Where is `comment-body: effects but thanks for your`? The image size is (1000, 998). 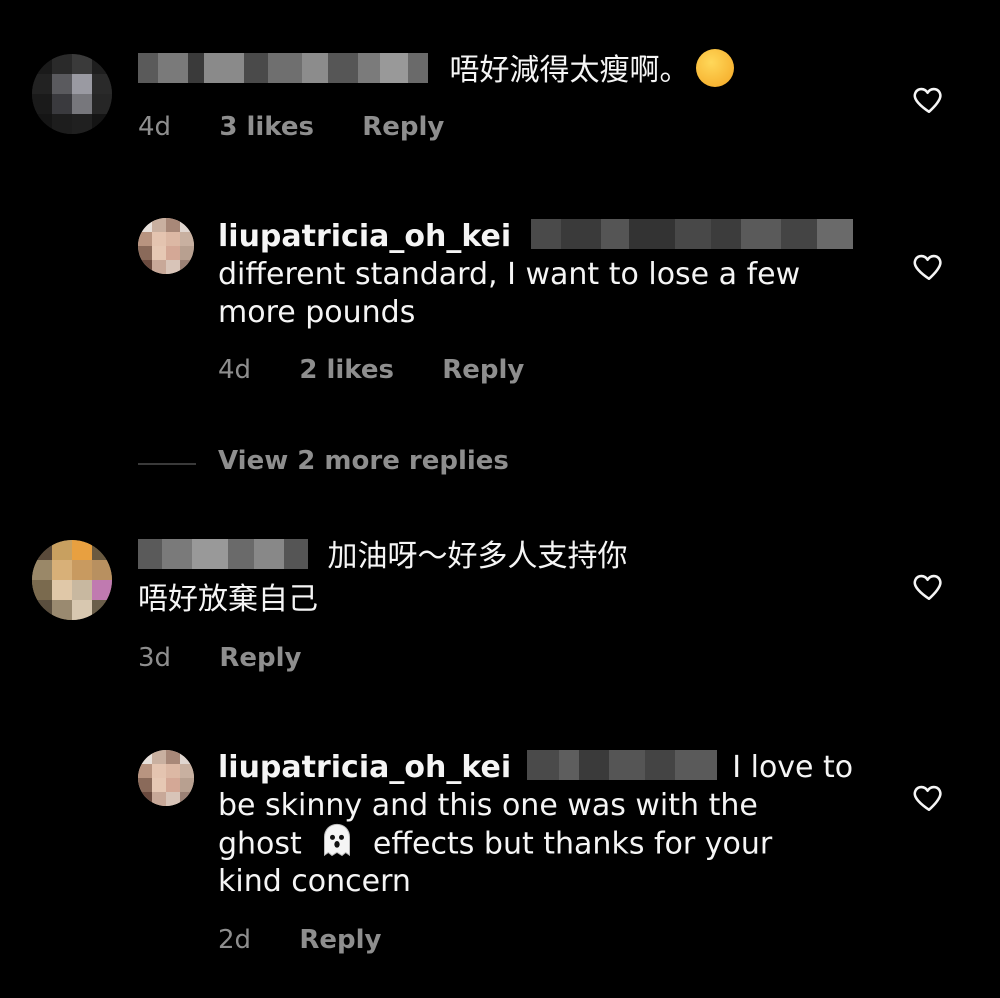
comment-body: effects but thanks for your is located at coordinates (572, 844).